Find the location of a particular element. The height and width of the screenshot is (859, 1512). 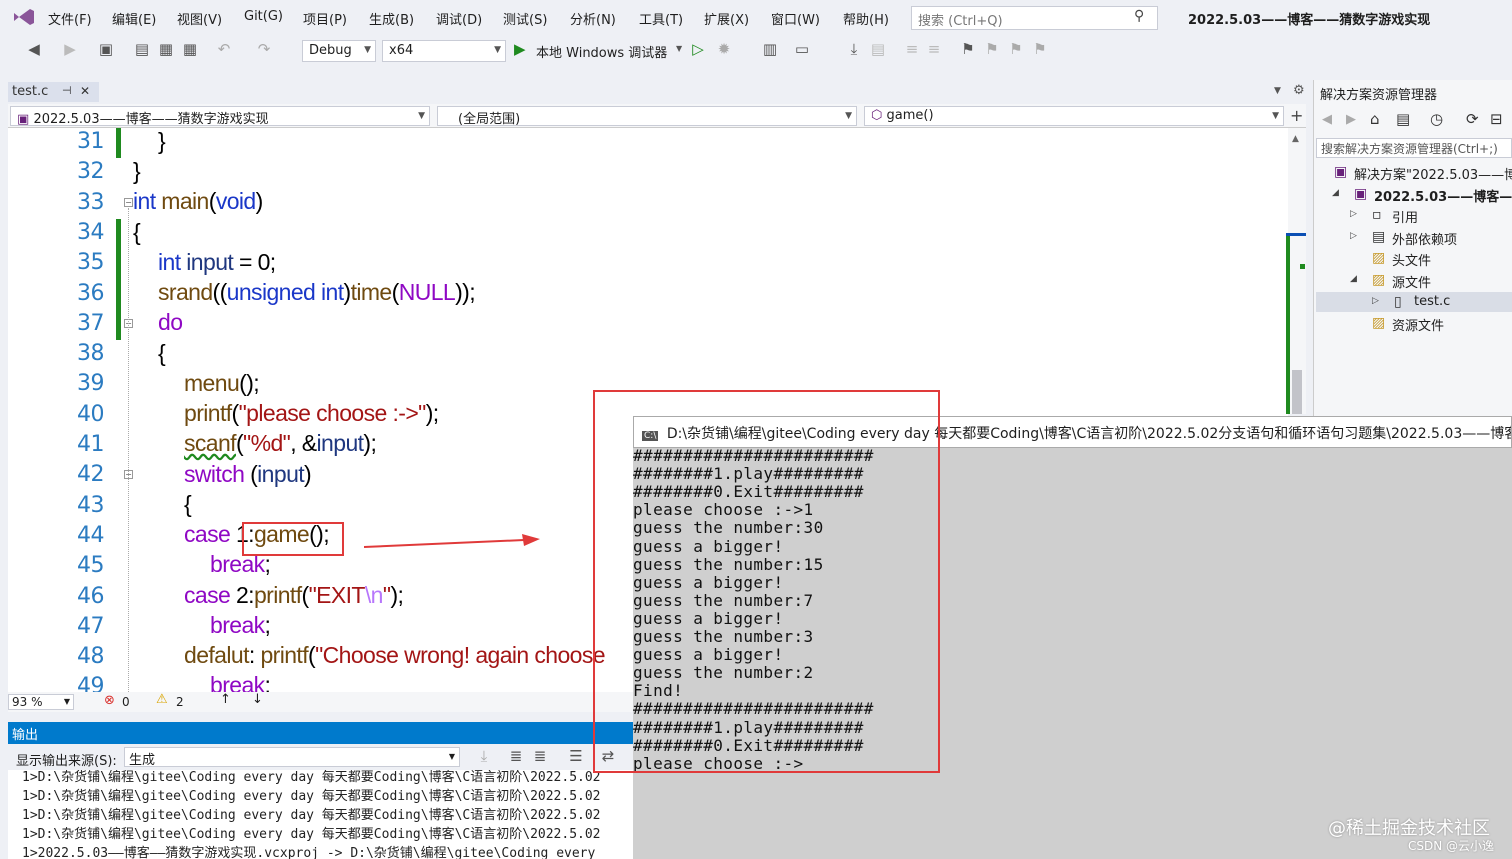

code-line-46: case 2:printf("EXIT\n"); is located at coordinates (294, 595).